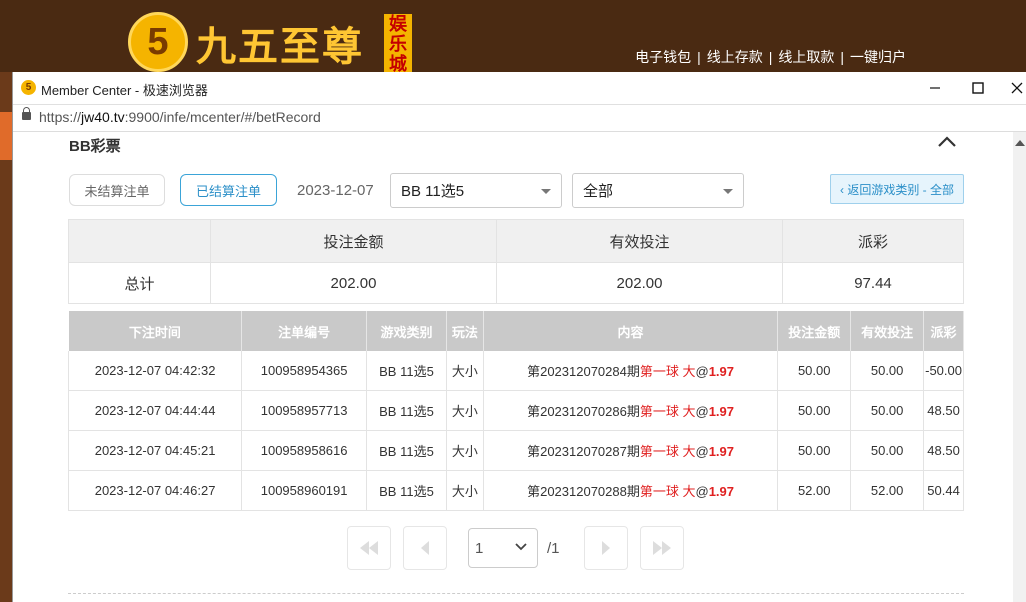 The height and width of the screenshot is (602, 1026). Describe the element at coordinates (806, 57) in the screenshot. I see `nav-link-withdraw: 线上取款` at that location.